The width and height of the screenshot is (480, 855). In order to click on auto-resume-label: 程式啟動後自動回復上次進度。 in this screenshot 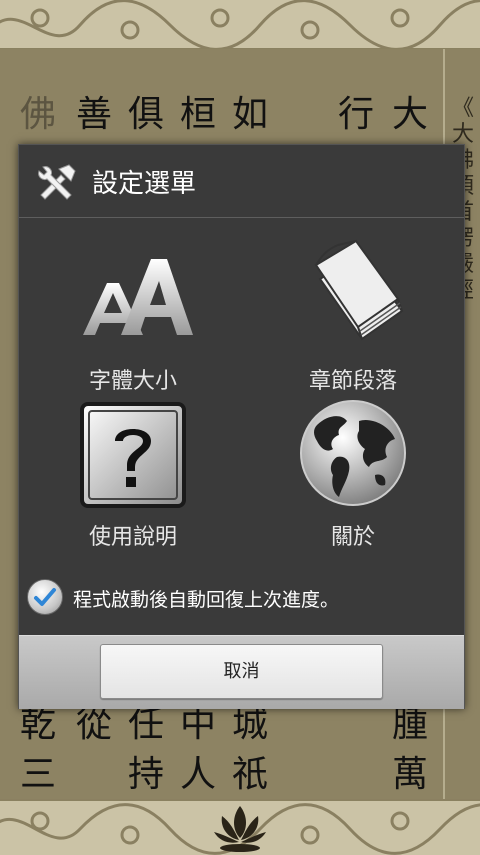, I will do `click(206, 600)`.